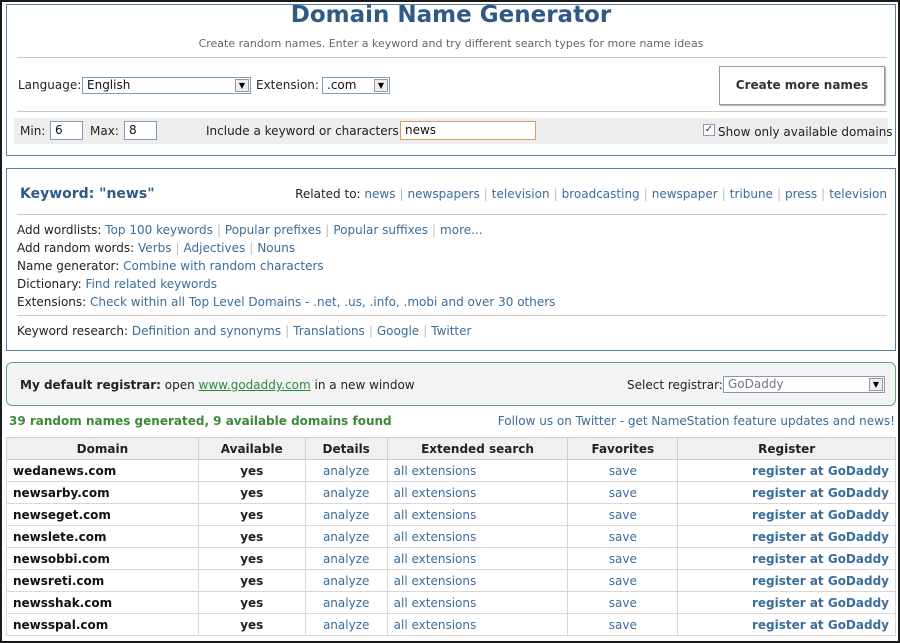 Image resolution: width=900 pixels, height=643 pixels. Describe the element at coordinates (342, 85) in the screenshot. I see `extension-value: .com` at that location.